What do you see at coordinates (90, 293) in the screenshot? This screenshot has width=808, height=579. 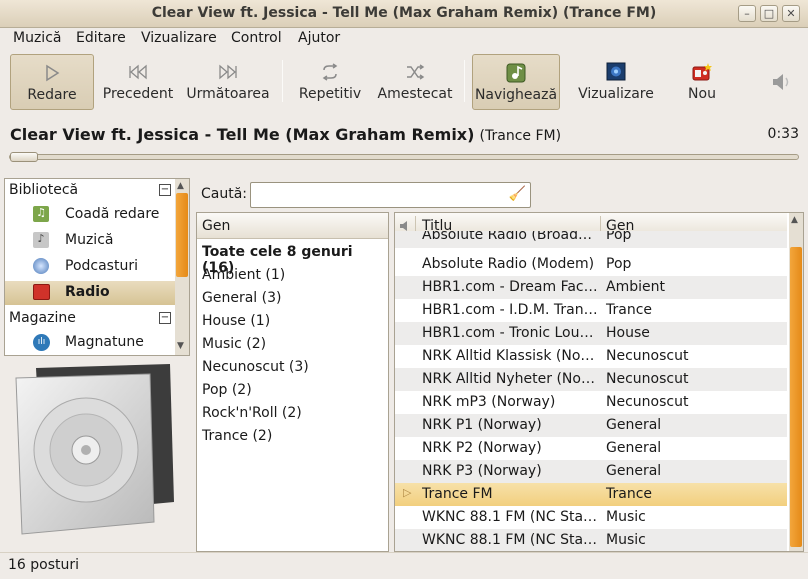 I see `sidebar-item-radio: Radio` at bounding box center [90, 293].